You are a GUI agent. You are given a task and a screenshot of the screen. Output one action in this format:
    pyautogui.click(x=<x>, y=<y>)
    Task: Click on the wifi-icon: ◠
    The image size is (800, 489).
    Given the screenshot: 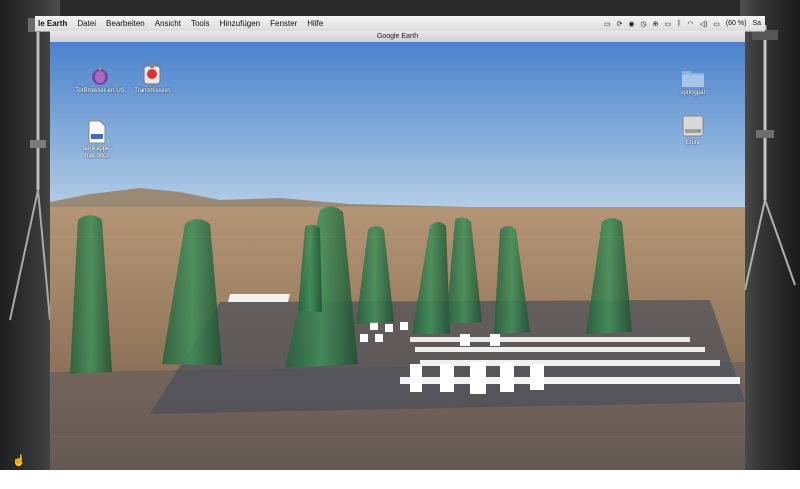 What is the action you would take?
    pyautogui.click(x=690, y=24)
    